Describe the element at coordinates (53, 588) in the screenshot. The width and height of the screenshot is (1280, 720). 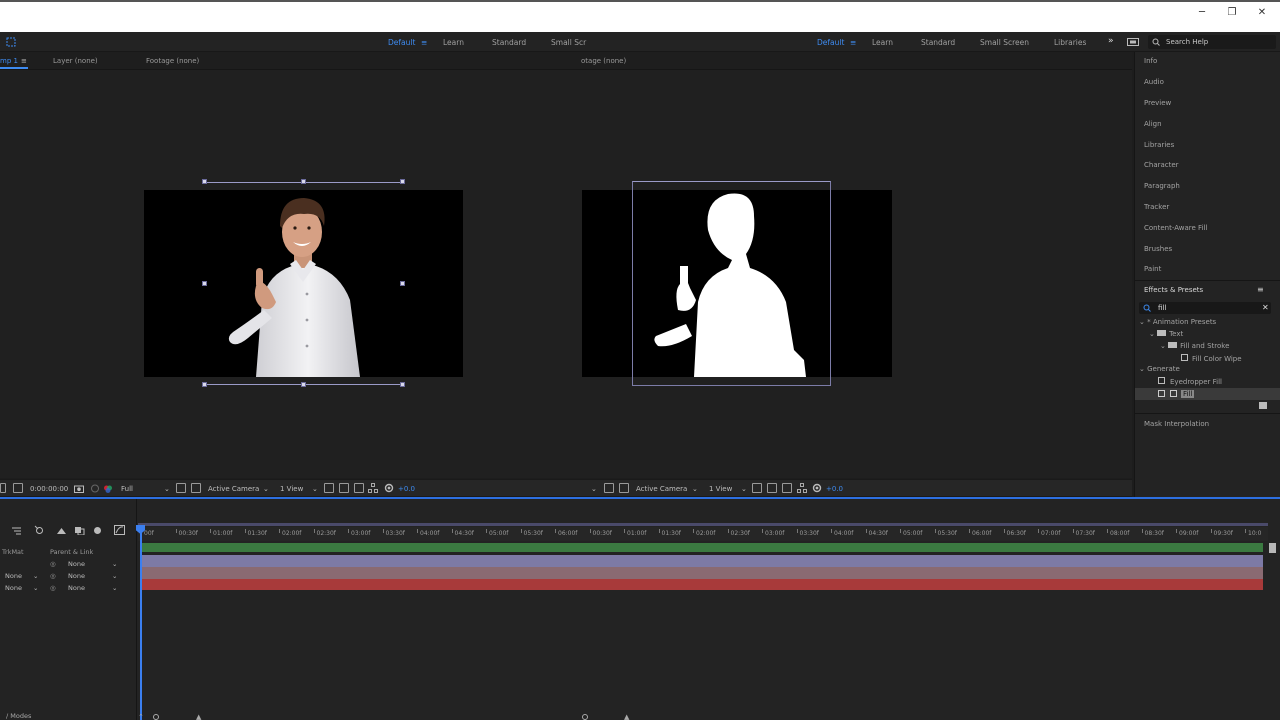
I see `pickwhip-icon: ◎` at that location.